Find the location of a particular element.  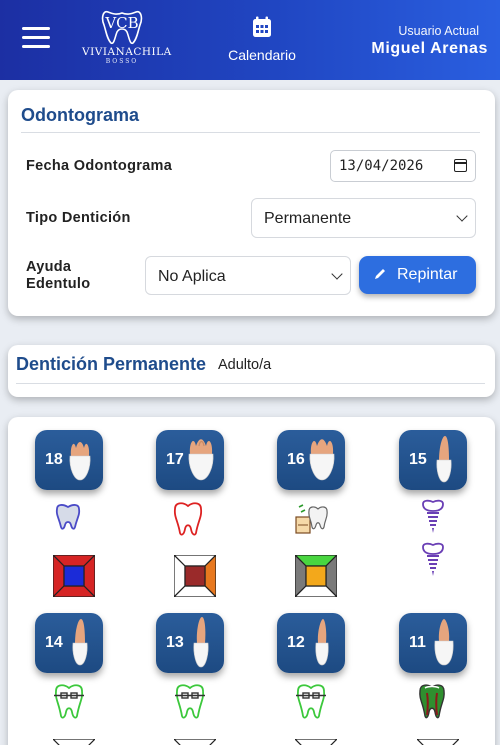

tooth-13-surfaces is located at coordinates (195, 742).